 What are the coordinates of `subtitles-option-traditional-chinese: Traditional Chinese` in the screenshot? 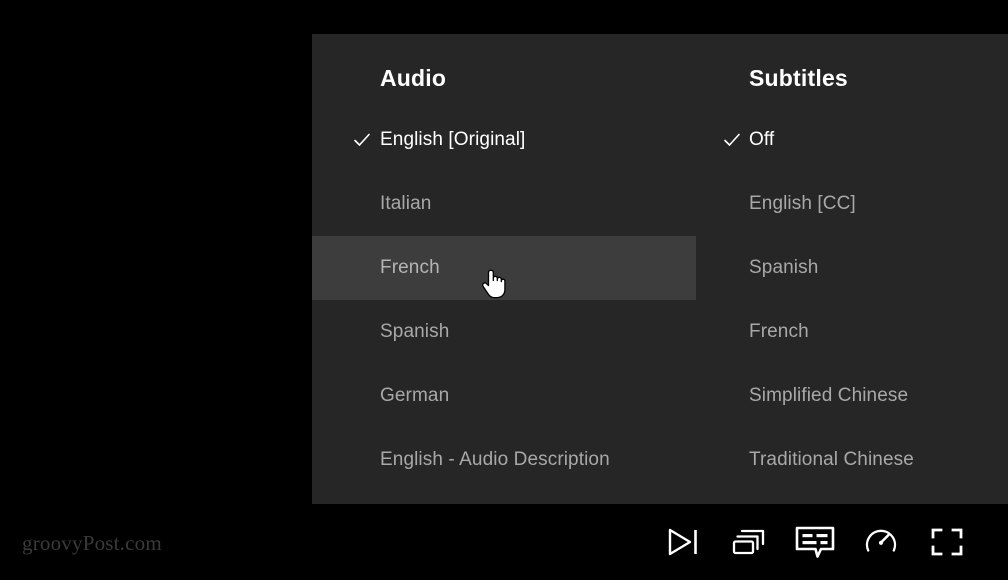 It's located at (852, 460).